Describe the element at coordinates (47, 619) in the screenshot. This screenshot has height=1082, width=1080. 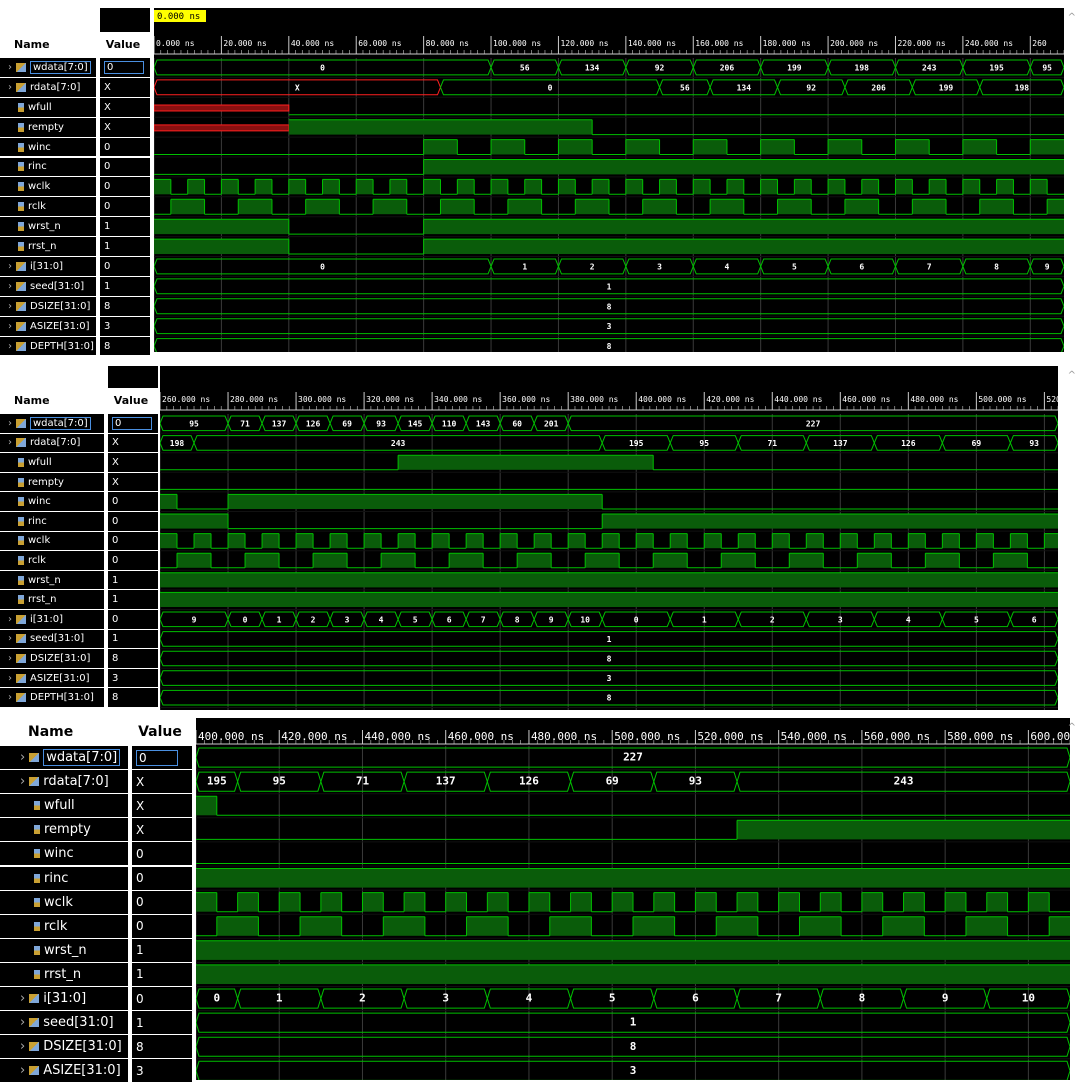
I see `signal-name: i[31:0]` at that location.